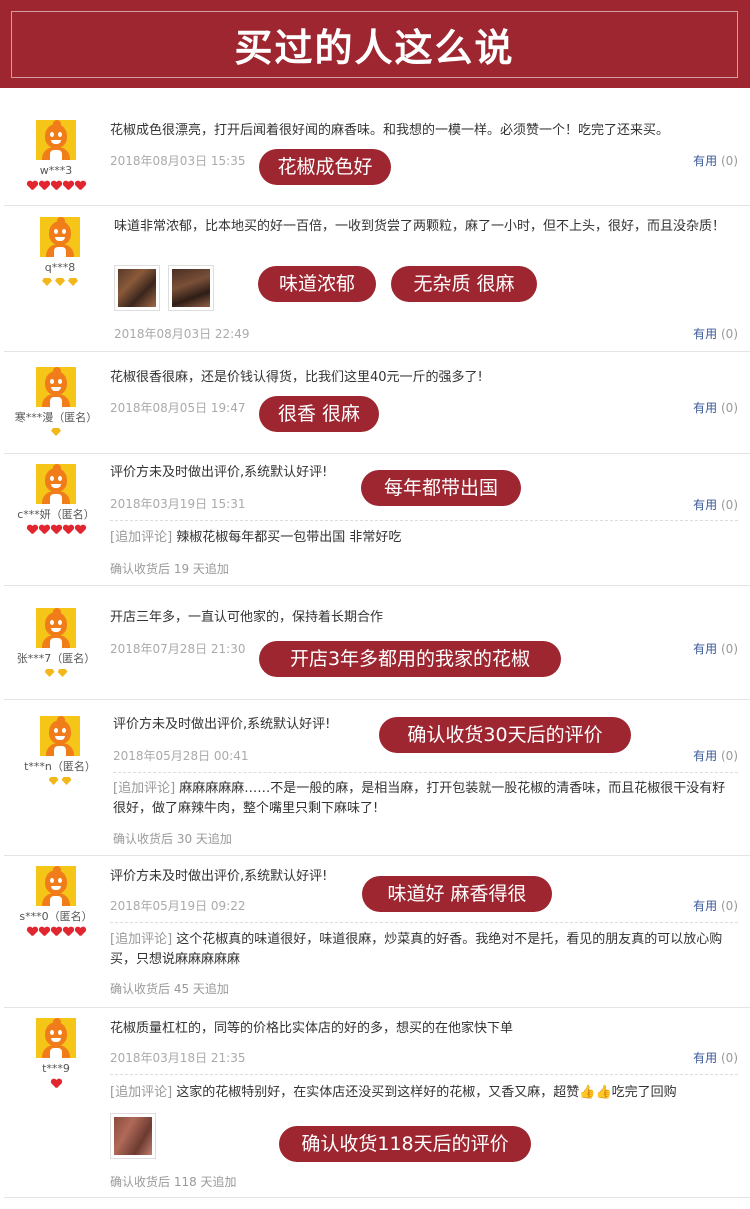  I want to click on highlight-tag: 花椒成色好, so click(325, 167).